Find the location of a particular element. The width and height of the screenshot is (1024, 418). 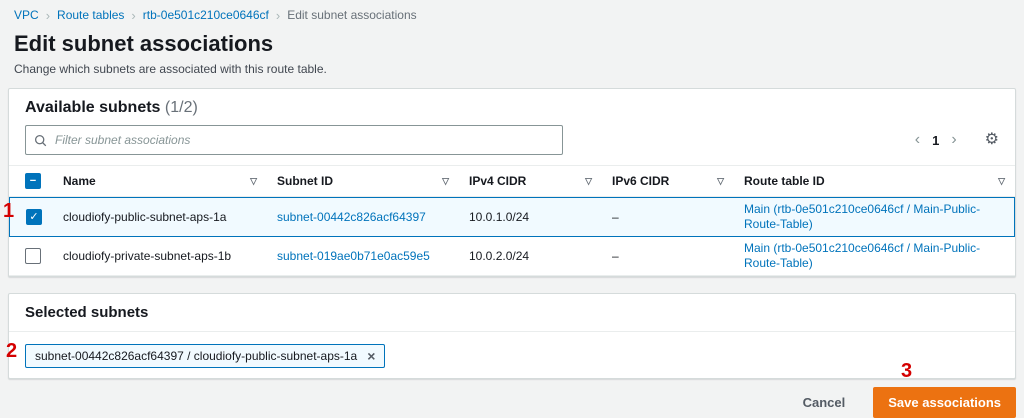

column-header-label: IPv4 CIDR is located at coordinates (498, 181).